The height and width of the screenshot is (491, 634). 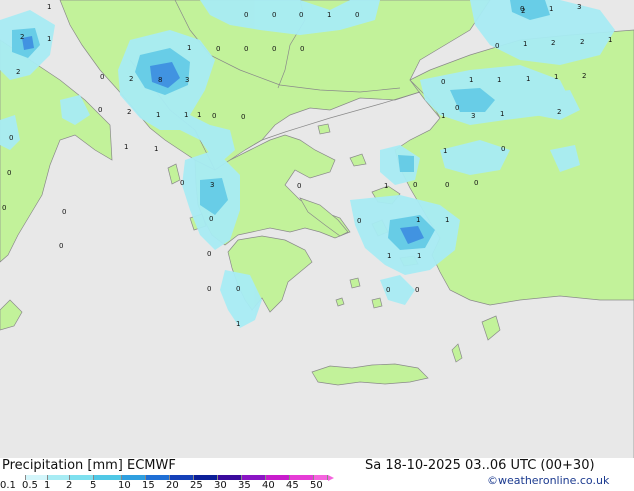 I want to click on color-legend: 0.1 0.5 1 2 5 10 15 20 25 30 35 40 45 50, so click(x=167, y=483).